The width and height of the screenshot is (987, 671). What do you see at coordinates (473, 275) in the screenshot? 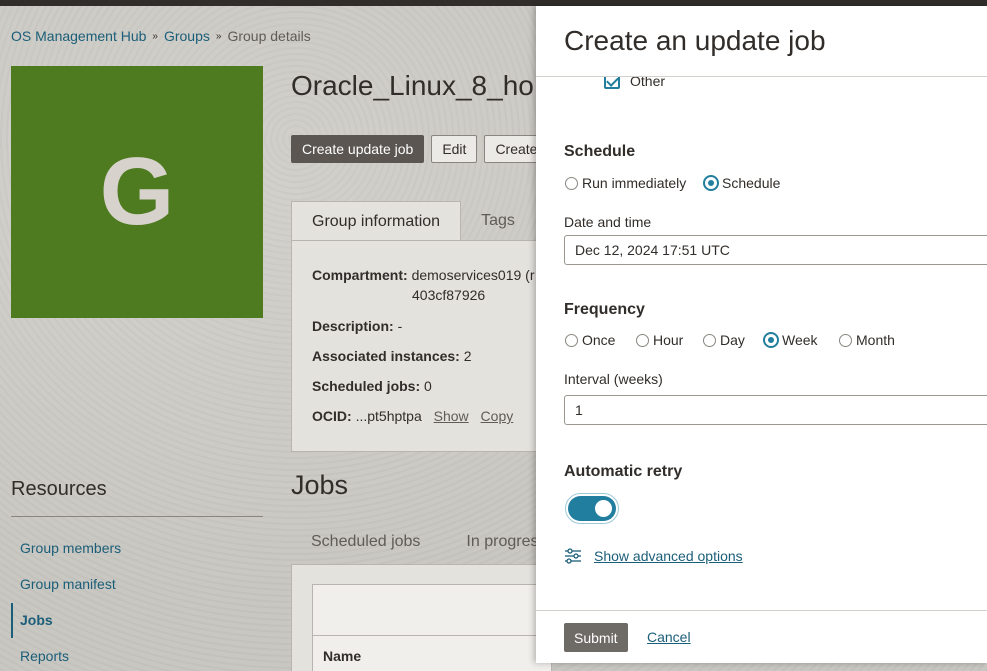
I see `compartment-value: demoservices019 (r` at bounding box center [473, 275].